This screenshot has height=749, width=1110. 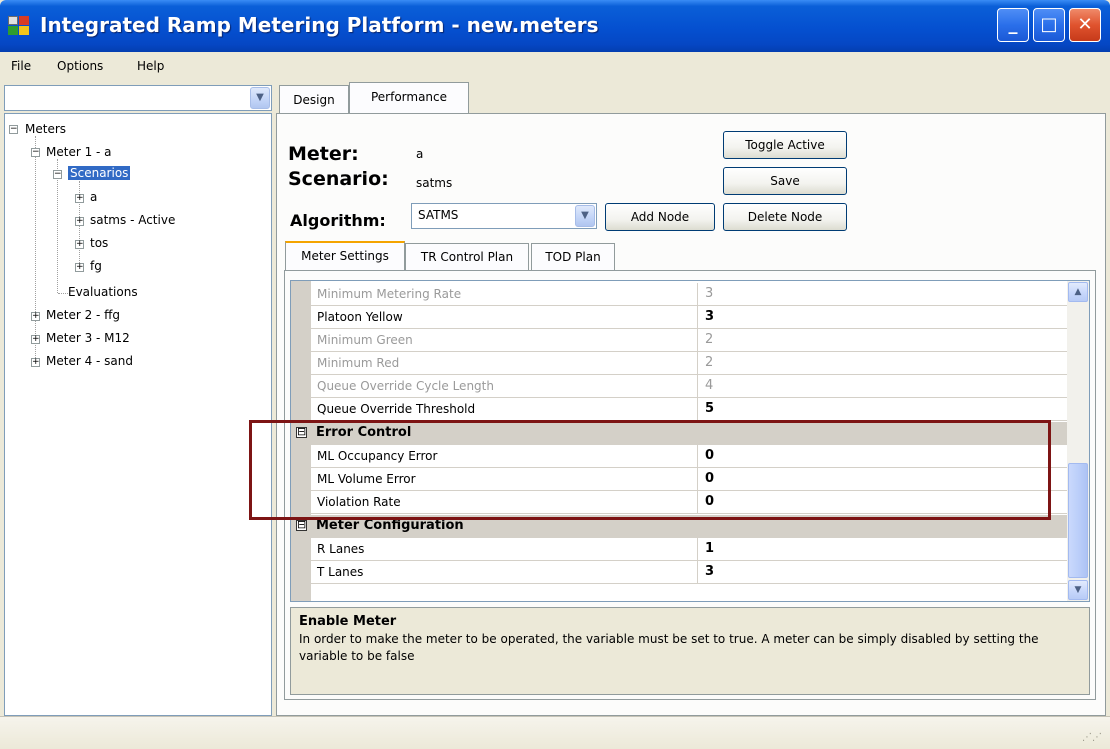 I want to click on tree-node-scenario-a: a, so click(x=93, y=197).